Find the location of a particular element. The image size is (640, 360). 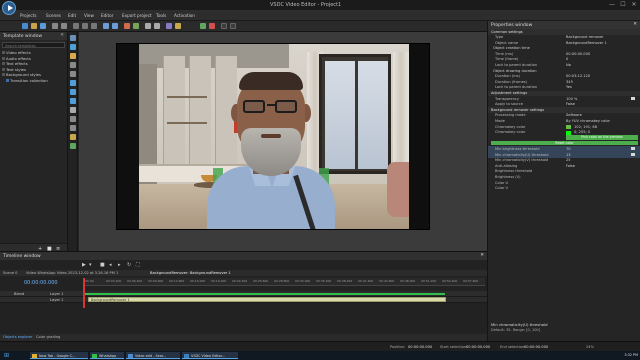

tab-objects-explorer: Objects explorer is located at coordinates (18, 337).